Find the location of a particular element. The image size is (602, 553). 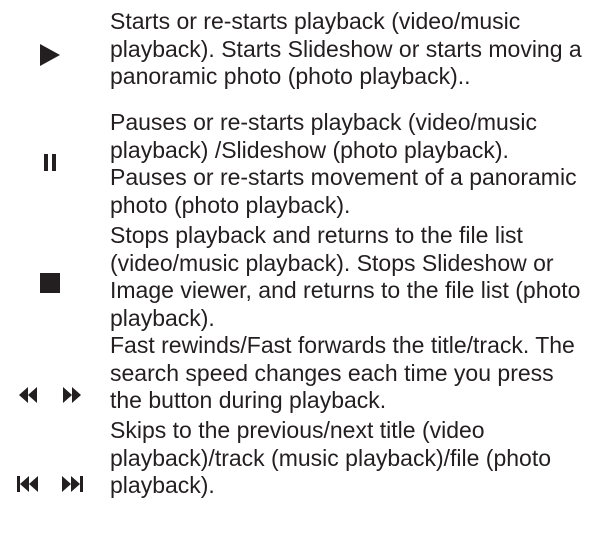

stop-icon is located at coordinates (50, 283).